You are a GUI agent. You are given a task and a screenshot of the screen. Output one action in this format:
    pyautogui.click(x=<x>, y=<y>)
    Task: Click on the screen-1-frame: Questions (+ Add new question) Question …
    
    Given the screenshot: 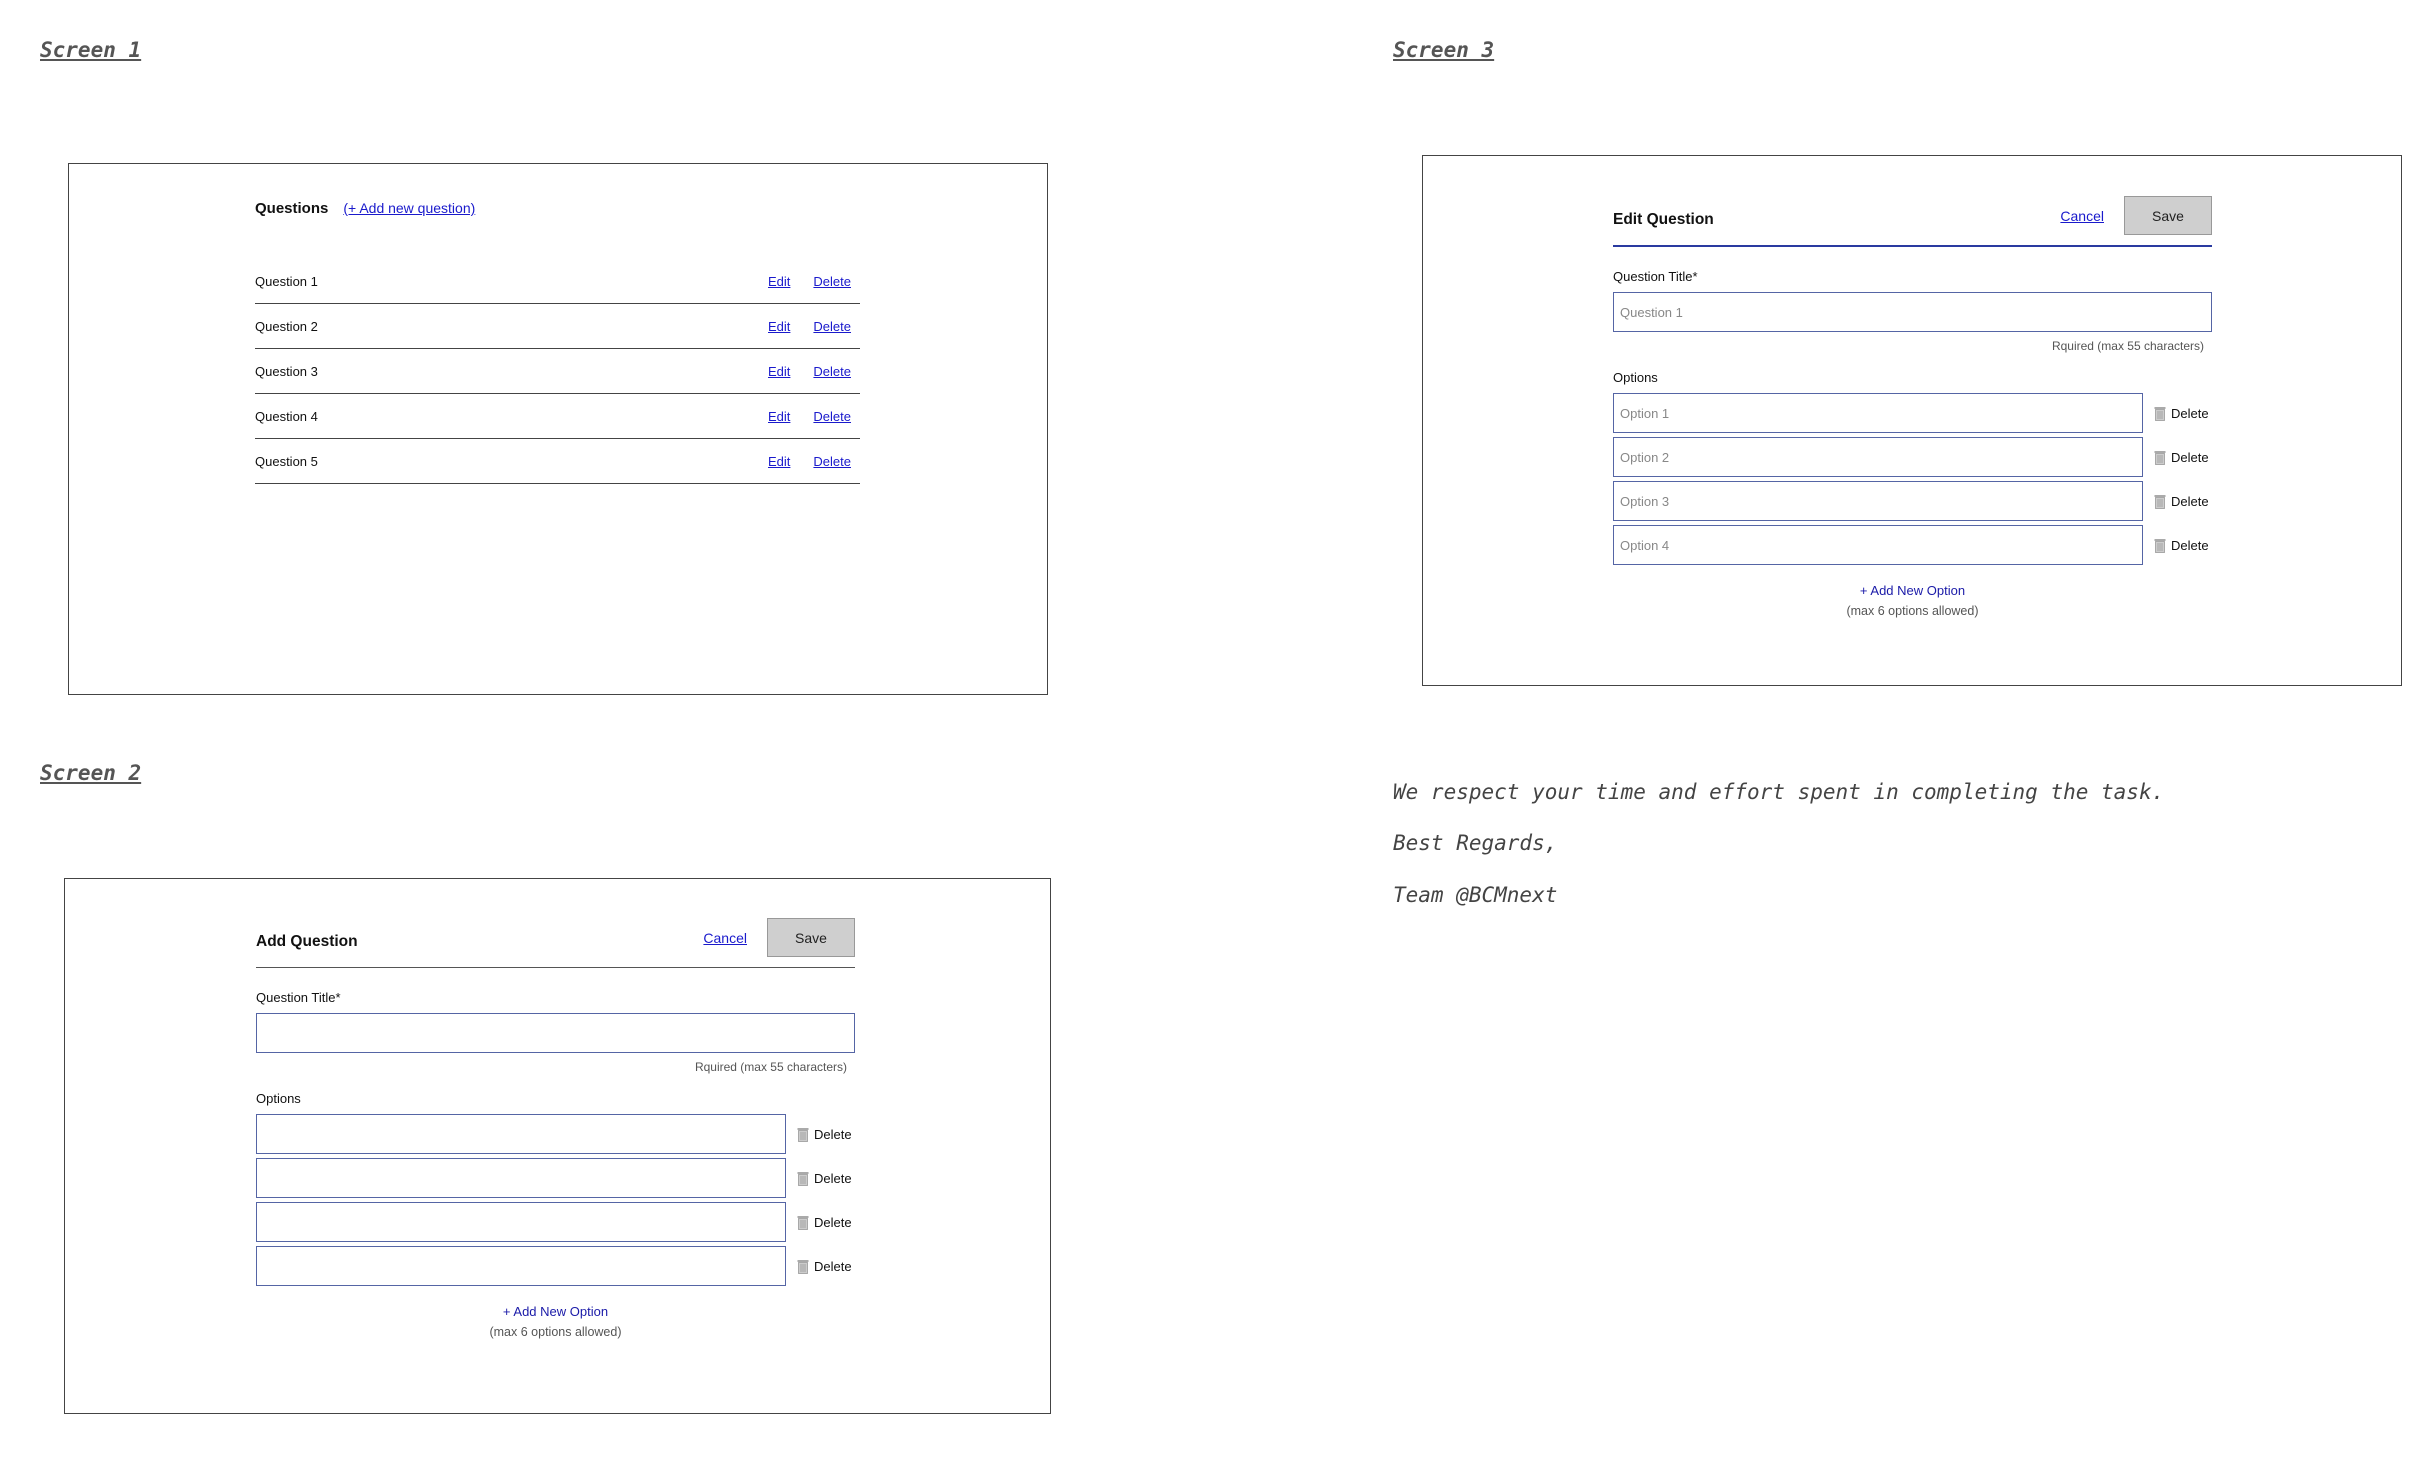 What is the action you would take?
    pyautogui.click(x=558, y=429)
    